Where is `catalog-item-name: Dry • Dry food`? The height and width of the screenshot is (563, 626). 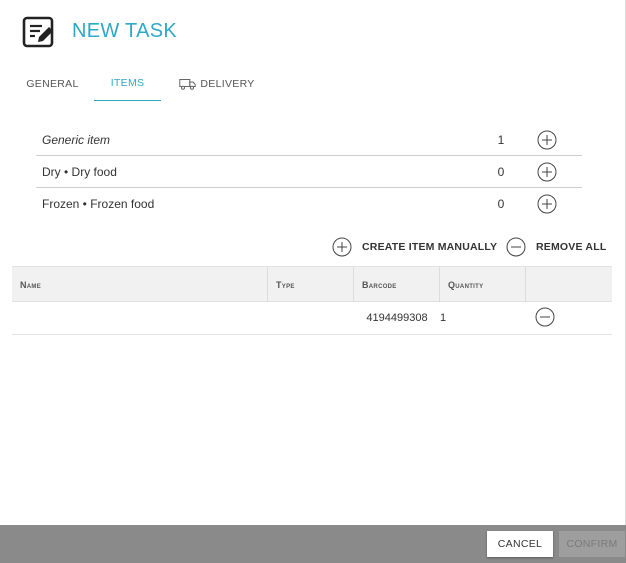 catalog-item-name: Dry • Dry food is located at coordinates (79, 172).